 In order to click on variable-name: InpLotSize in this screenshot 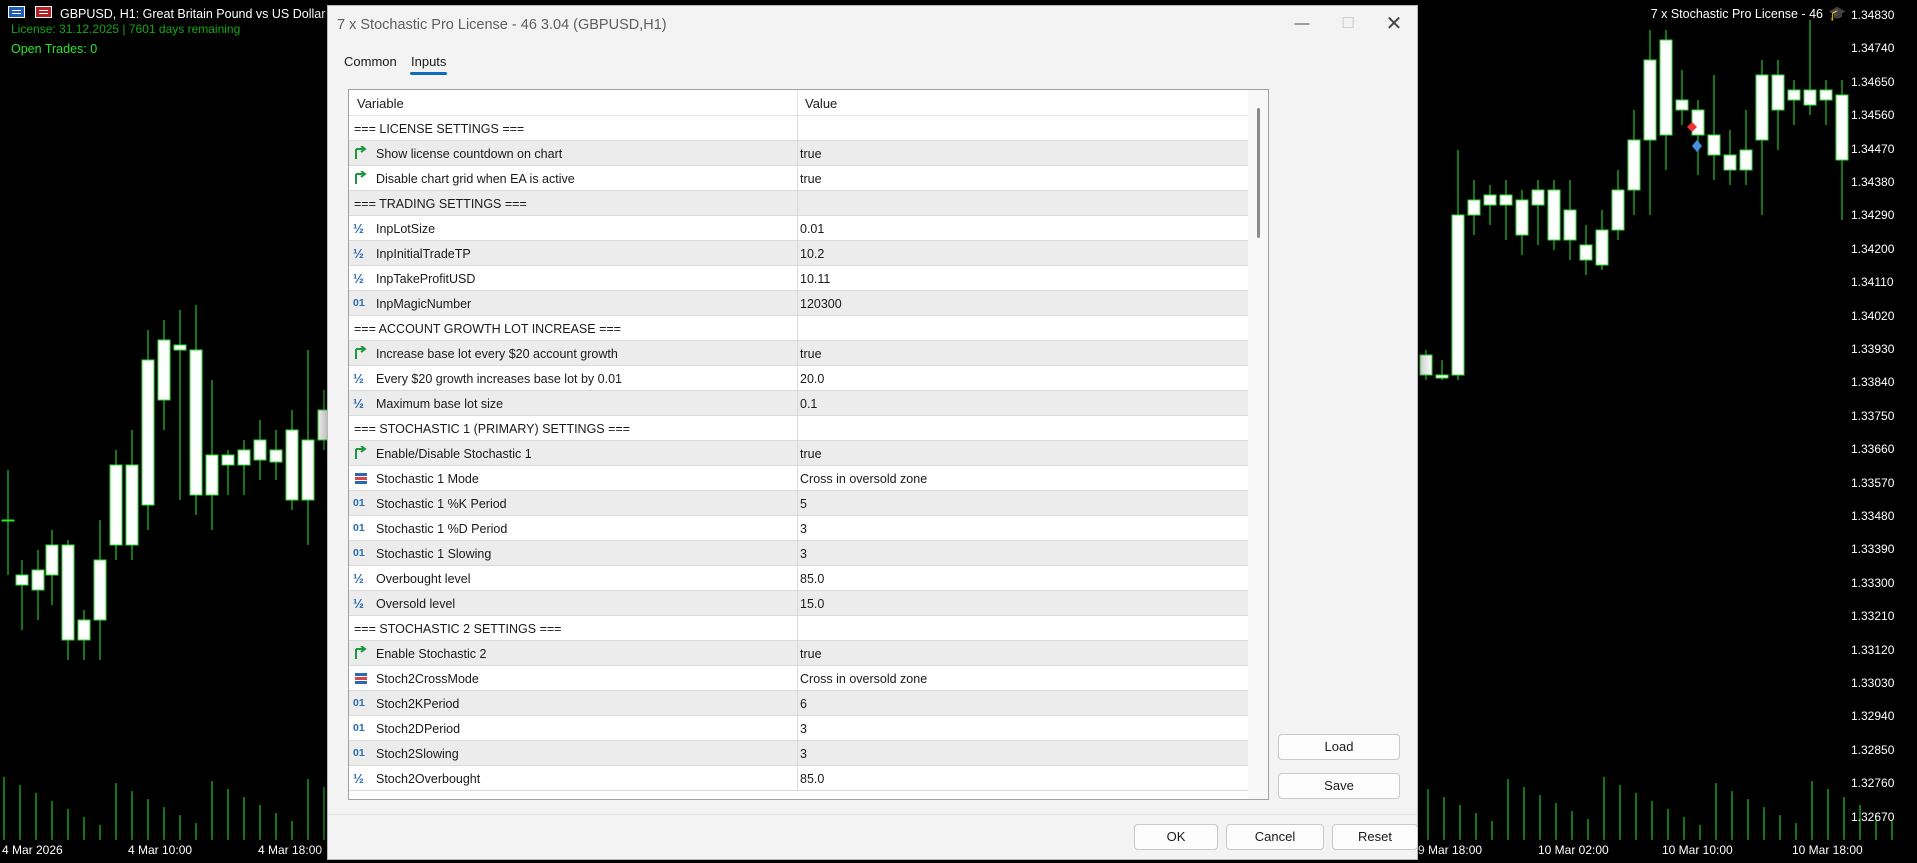, I will do `click(406, 229)`.